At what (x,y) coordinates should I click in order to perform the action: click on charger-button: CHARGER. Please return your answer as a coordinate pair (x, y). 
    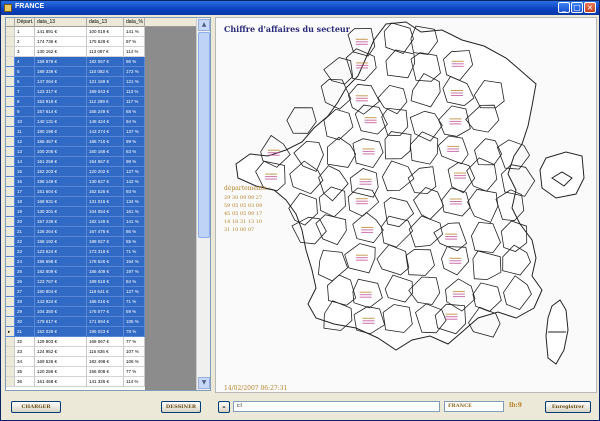
    Looking at the image, I should click on (36, 407).